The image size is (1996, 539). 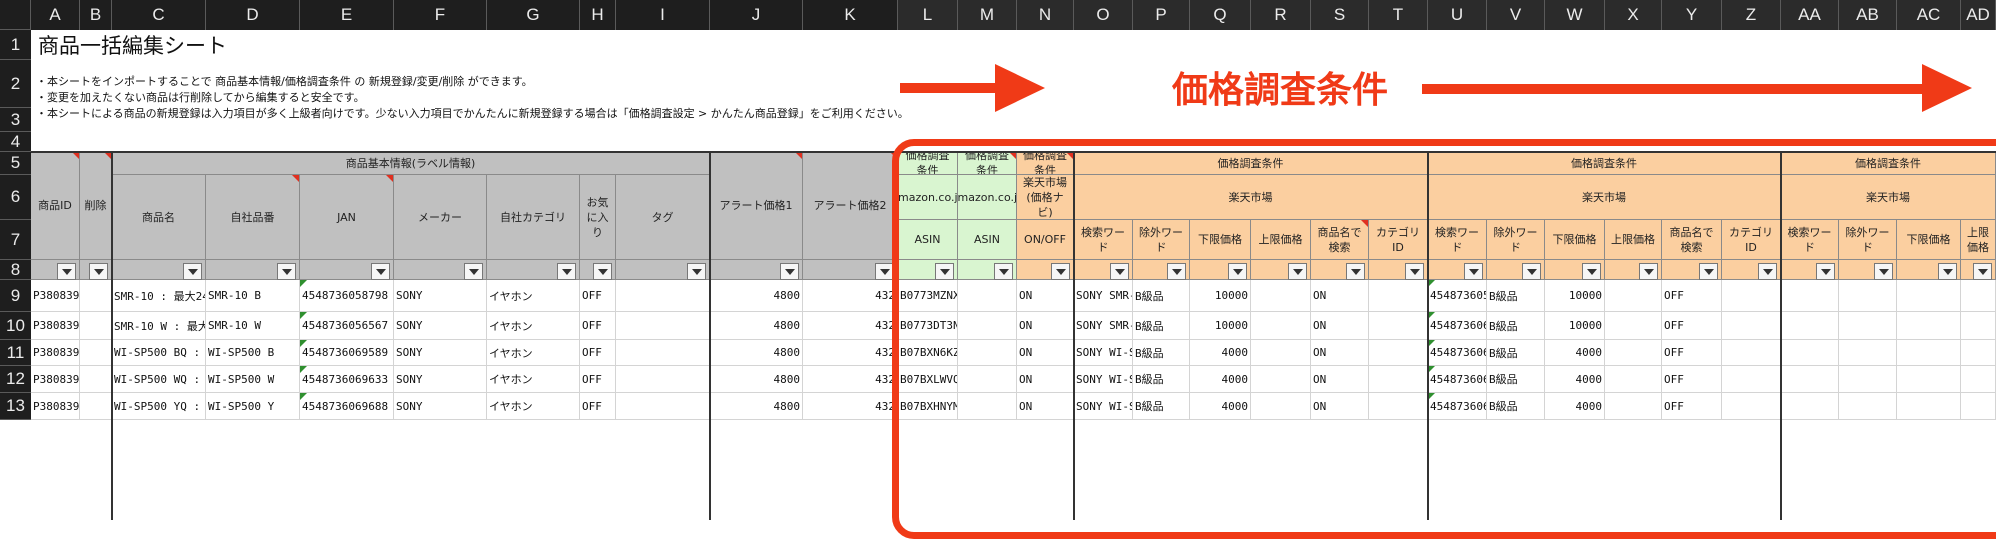 What do you see at coordinates (928, 15) in the screenshot?
I see `column-header-l: L` at bounding box center [928, 15].